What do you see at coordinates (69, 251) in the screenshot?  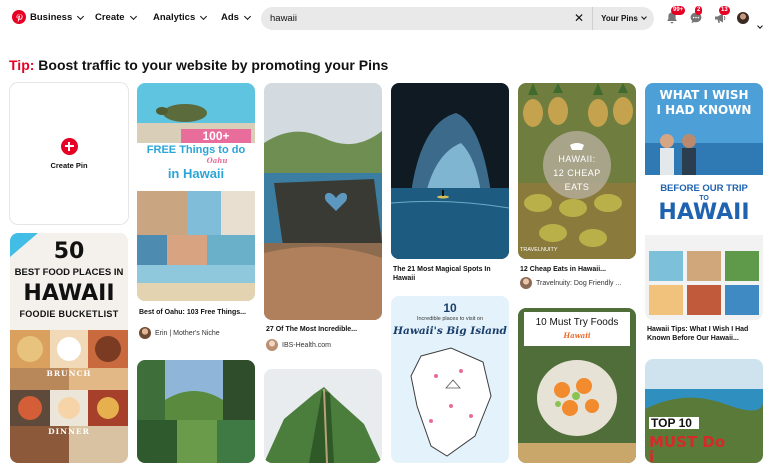 I see `overlay-text: 50` at bounding box center [69, 251].